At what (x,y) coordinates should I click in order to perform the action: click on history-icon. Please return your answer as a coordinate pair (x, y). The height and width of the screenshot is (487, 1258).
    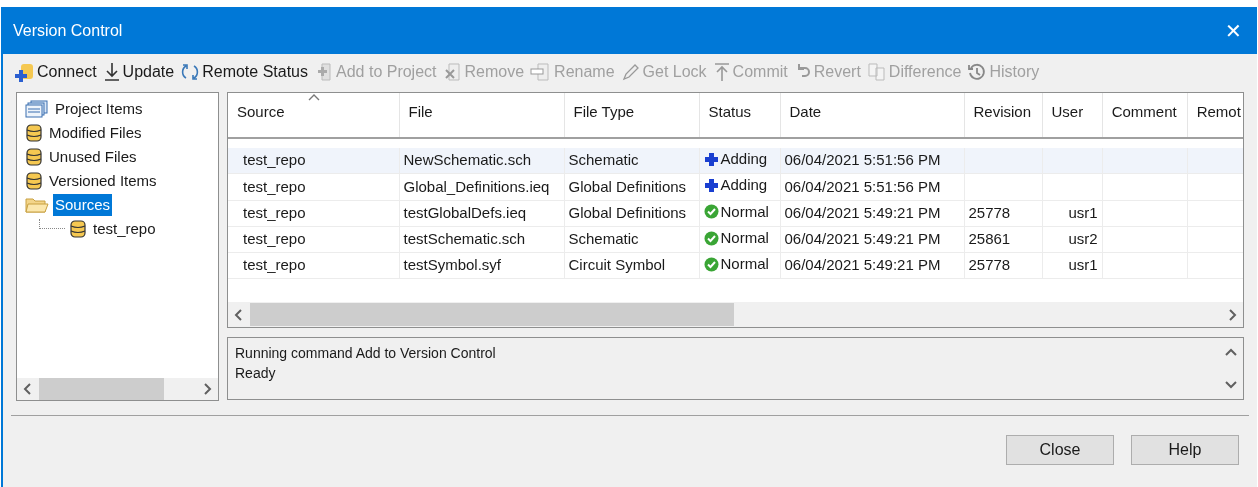
    Looking at the image, I should click on (977, 72).